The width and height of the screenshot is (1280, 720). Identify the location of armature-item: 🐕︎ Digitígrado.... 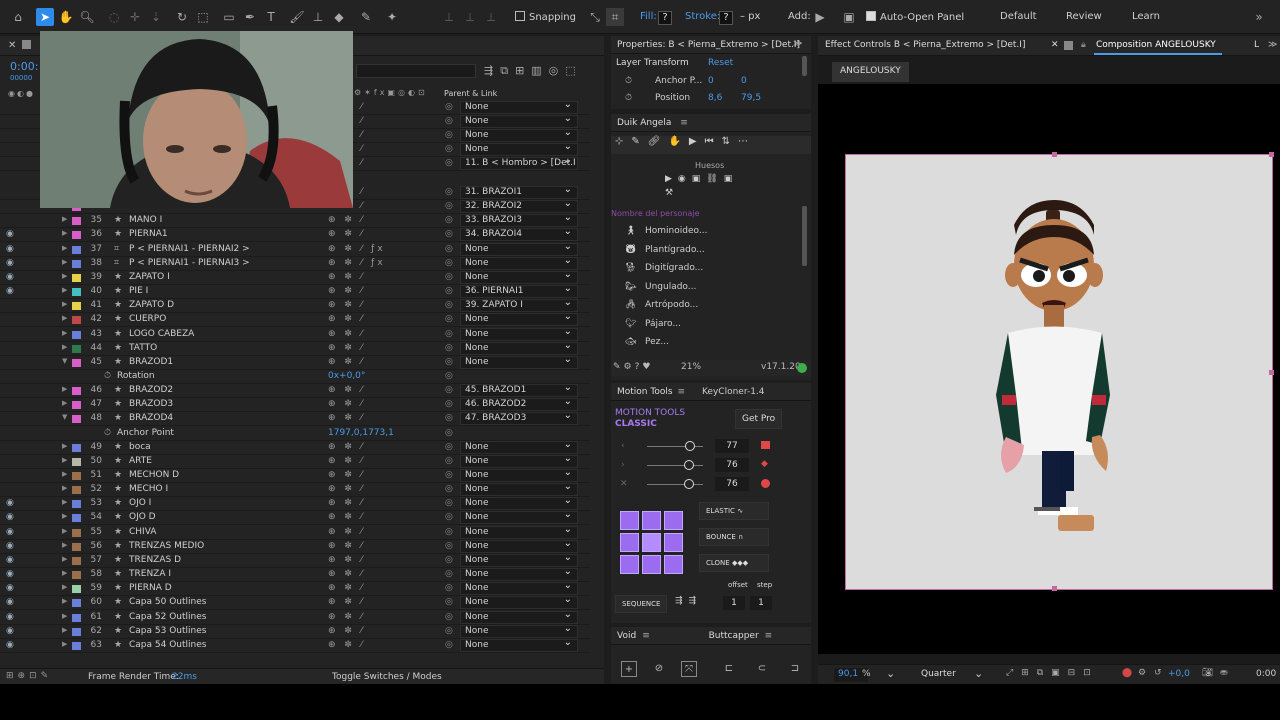
(710, 271).